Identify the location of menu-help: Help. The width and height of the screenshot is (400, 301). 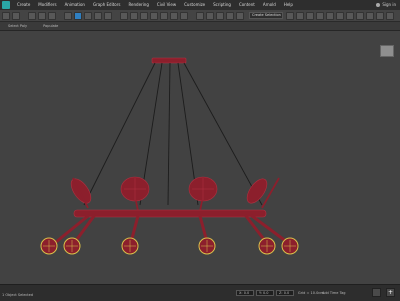
(288, 5).